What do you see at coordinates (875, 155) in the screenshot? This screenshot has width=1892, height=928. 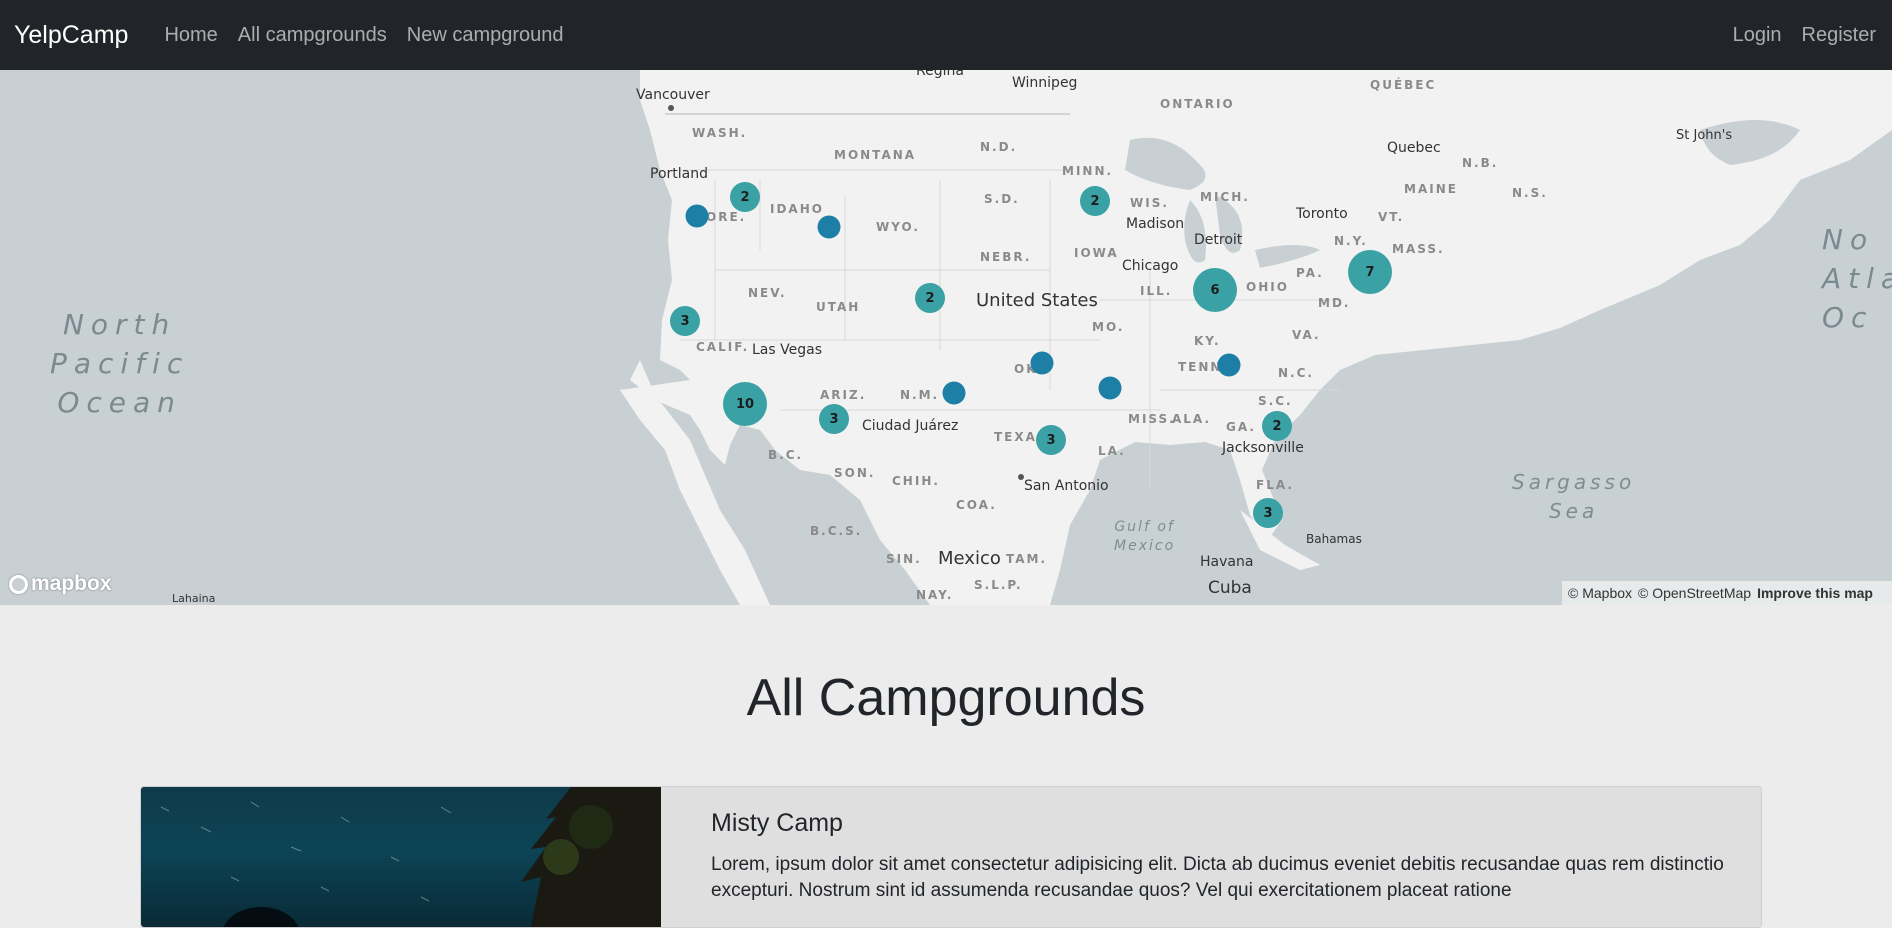 I see `map-label-montana: MONTANA` at bounding box center [875, 155].